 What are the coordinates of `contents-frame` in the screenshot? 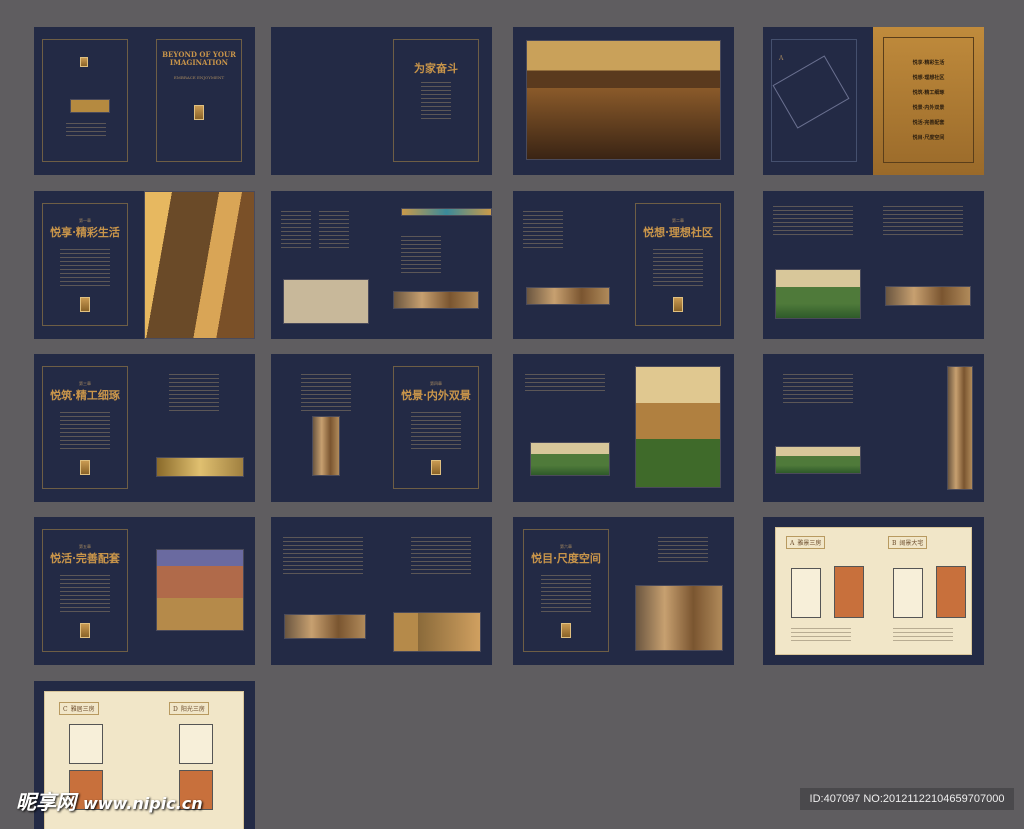 It's located at (928, 100).